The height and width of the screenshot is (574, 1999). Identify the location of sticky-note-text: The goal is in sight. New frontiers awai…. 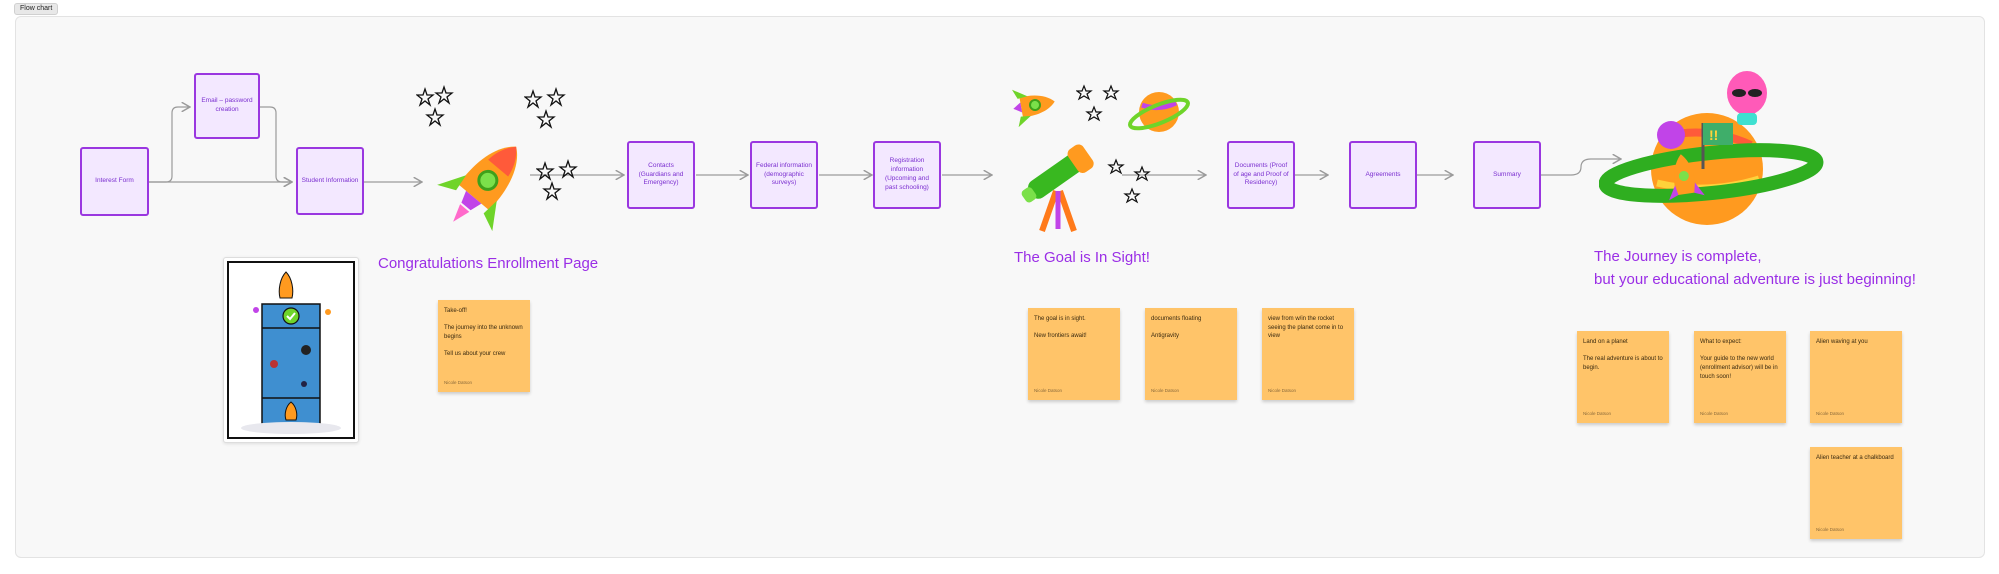
(1060, 328).